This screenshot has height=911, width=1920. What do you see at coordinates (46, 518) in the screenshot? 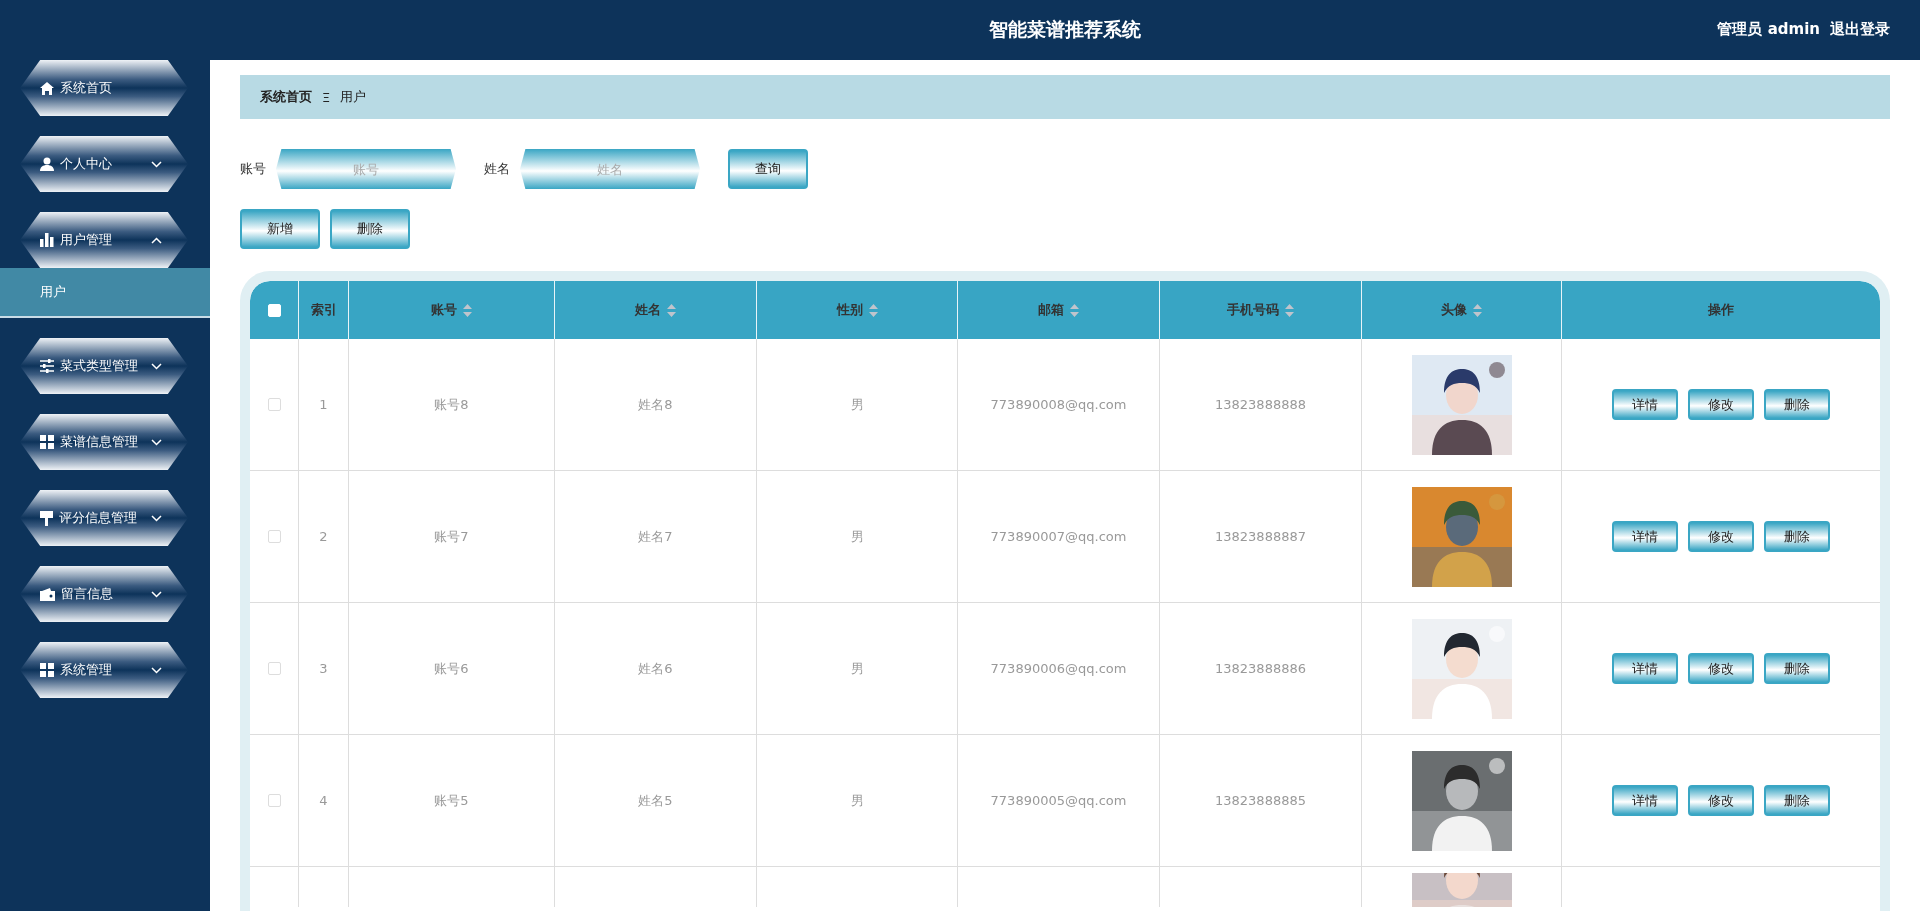
I see `brush-icon` at bounding box center [46, 518].